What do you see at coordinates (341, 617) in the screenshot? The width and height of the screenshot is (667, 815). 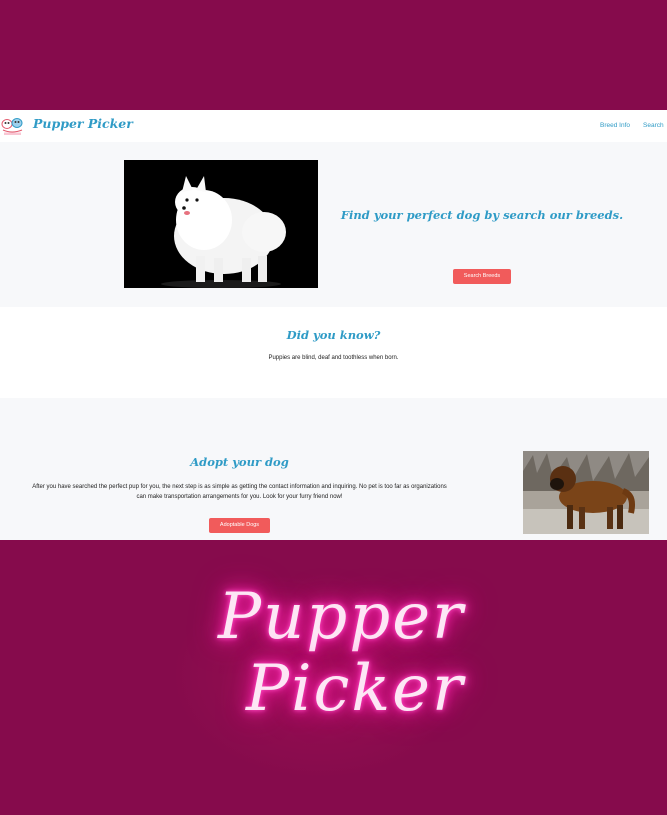 I see `neon-text-line-1: Pupper` at bounding box center [341, 617].